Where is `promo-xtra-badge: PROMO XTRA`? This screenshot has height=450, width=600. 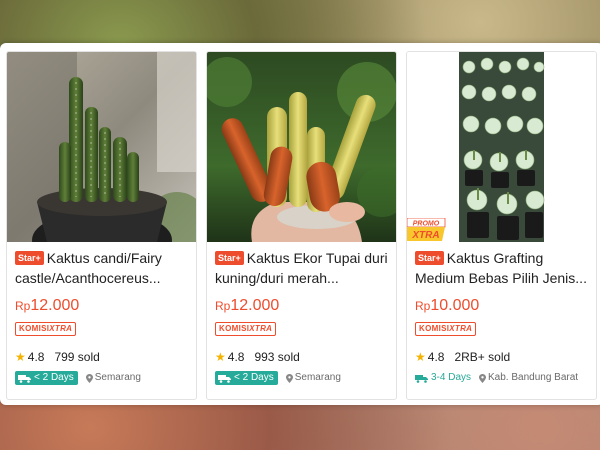
promo-xtra-badge: PROMO XTRA is located at coordinates (426, 229).